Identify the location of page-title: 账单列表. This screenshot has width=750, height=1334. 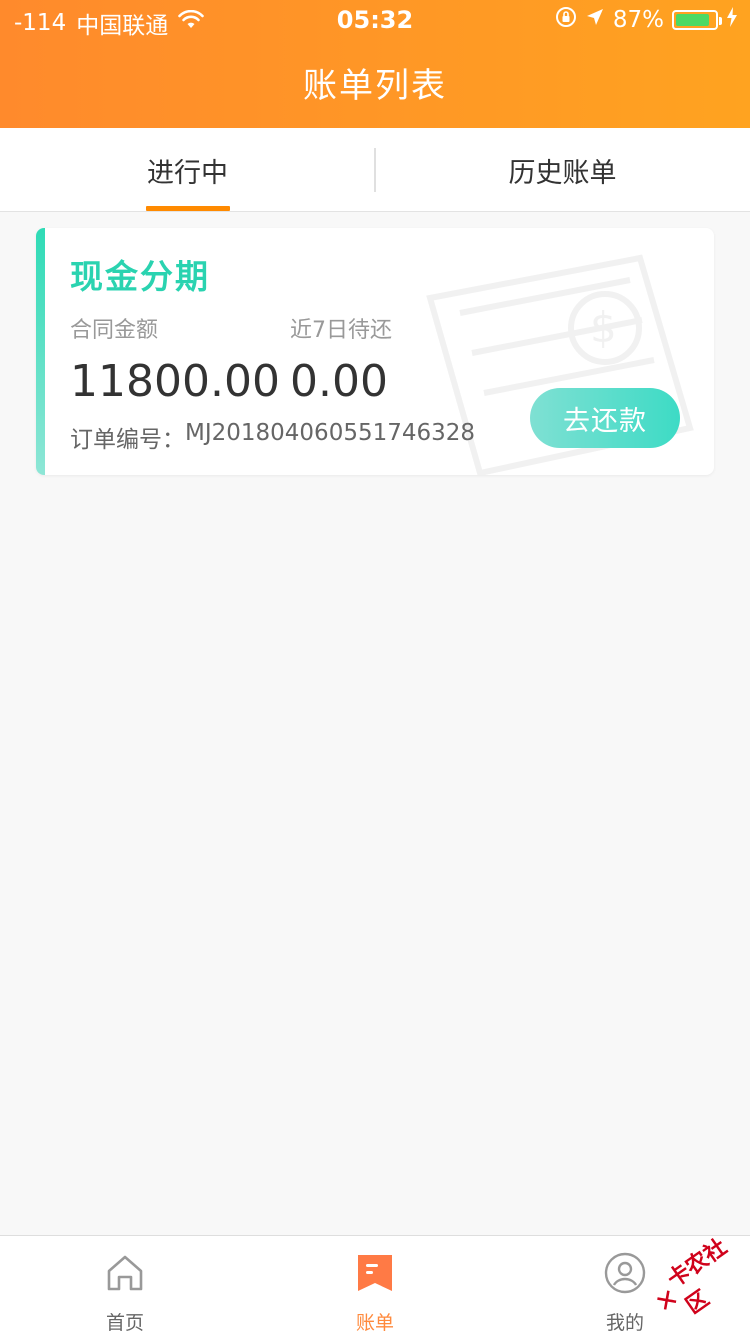
(375, 86).